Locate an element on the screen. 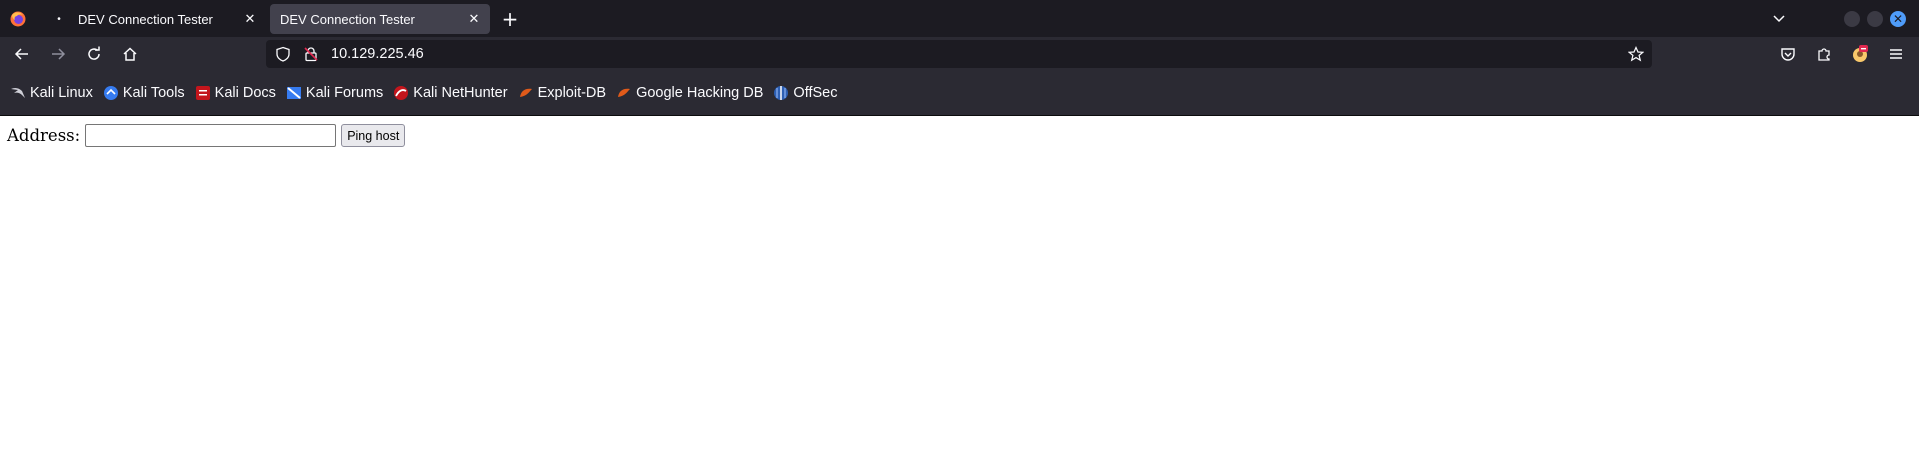  window-close-button: ✕ is located at coordinates (1898, 19).